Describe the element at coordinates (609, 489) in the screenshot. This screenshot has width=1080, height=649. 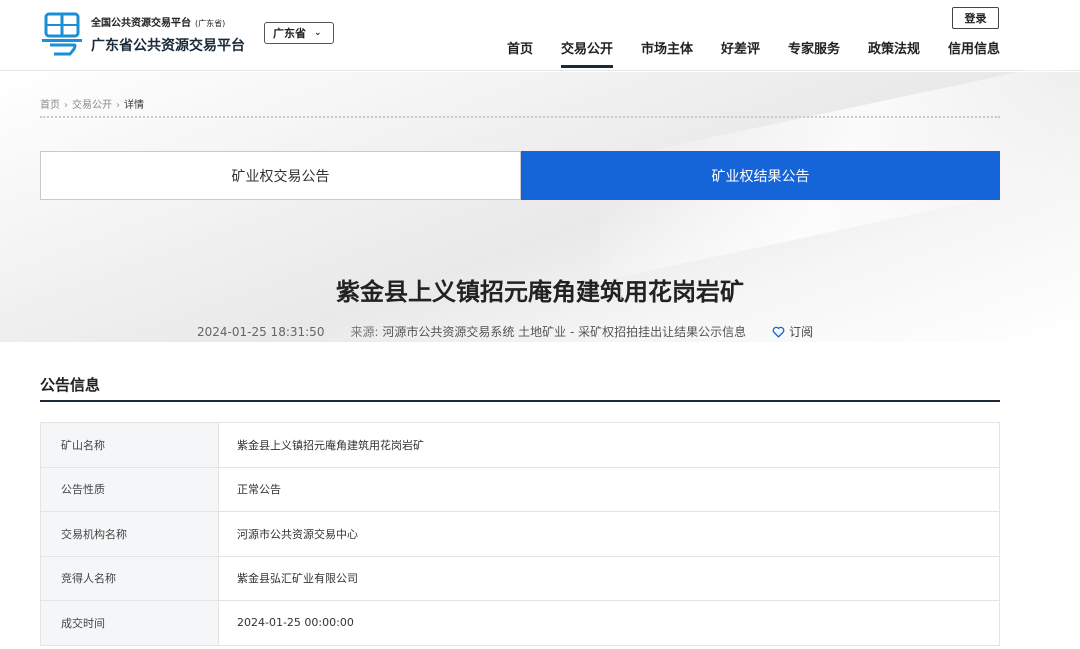
I see `row-value: 正常公告` at that location.